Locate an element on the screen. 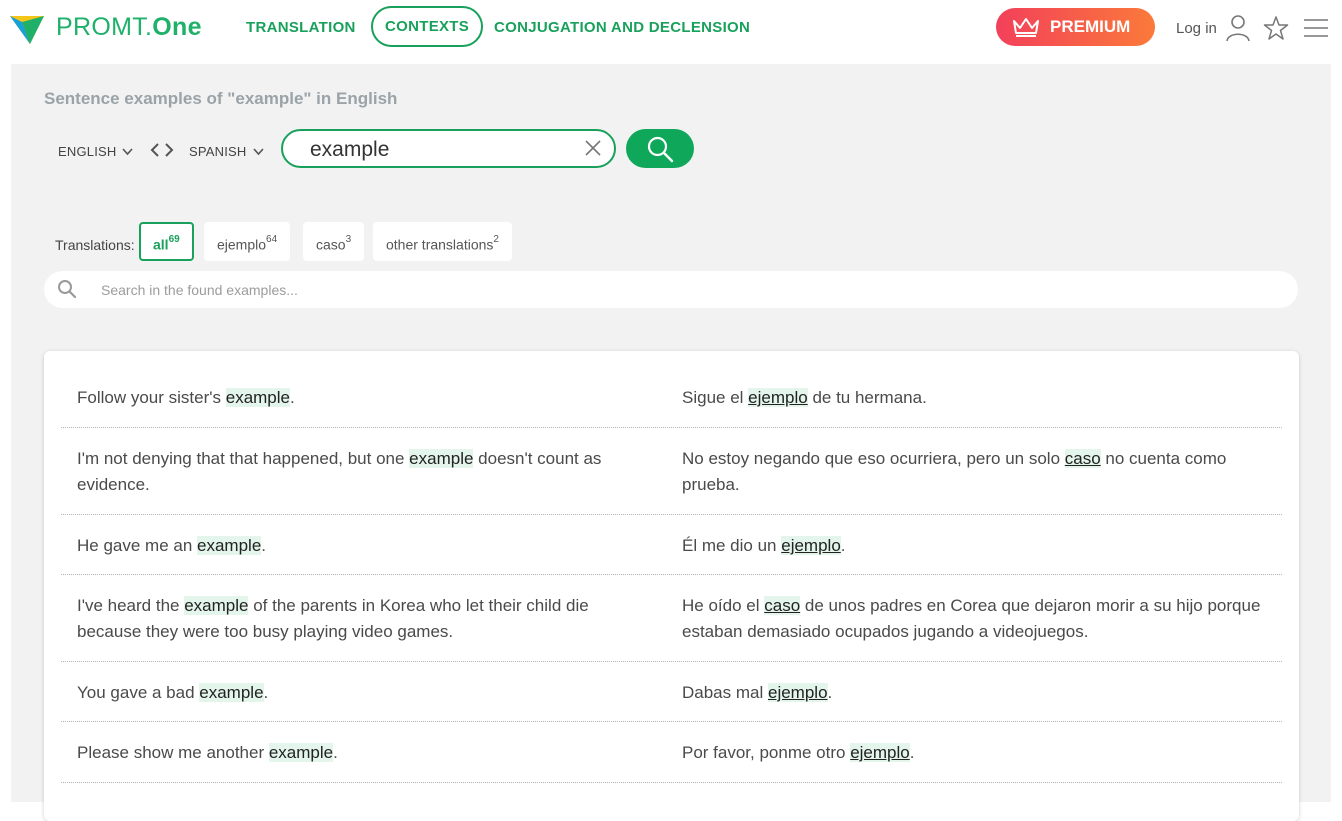  promt-logo-icon is located at coordinates (27, 30).